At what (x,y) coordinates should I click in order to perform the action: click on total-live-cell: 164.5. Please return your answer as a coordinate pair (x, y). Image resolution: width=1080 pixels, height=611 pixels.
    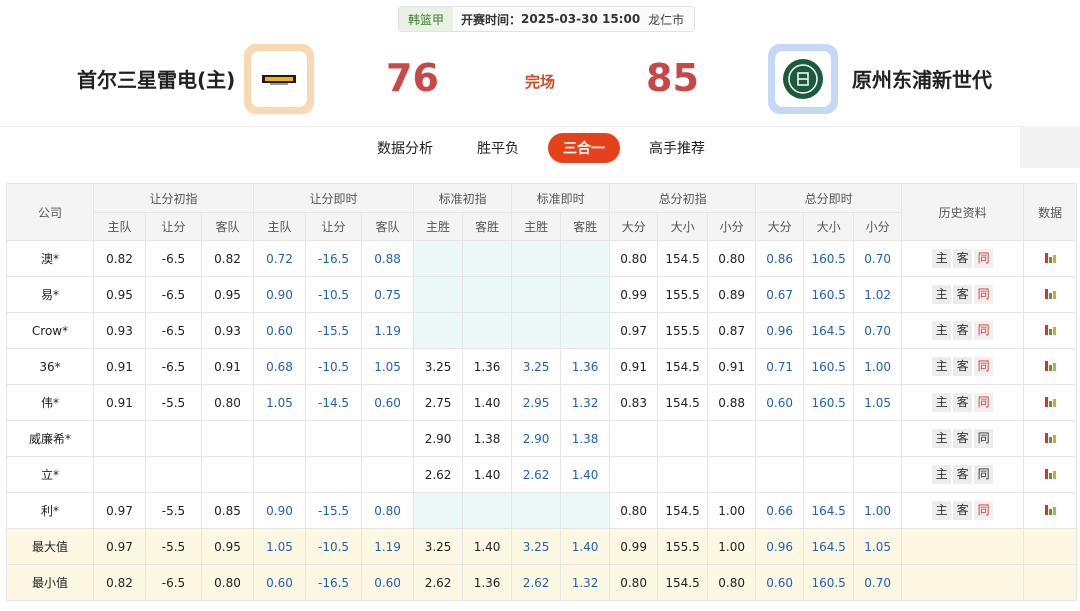
    Looking at the image, I should click on (829, 510).